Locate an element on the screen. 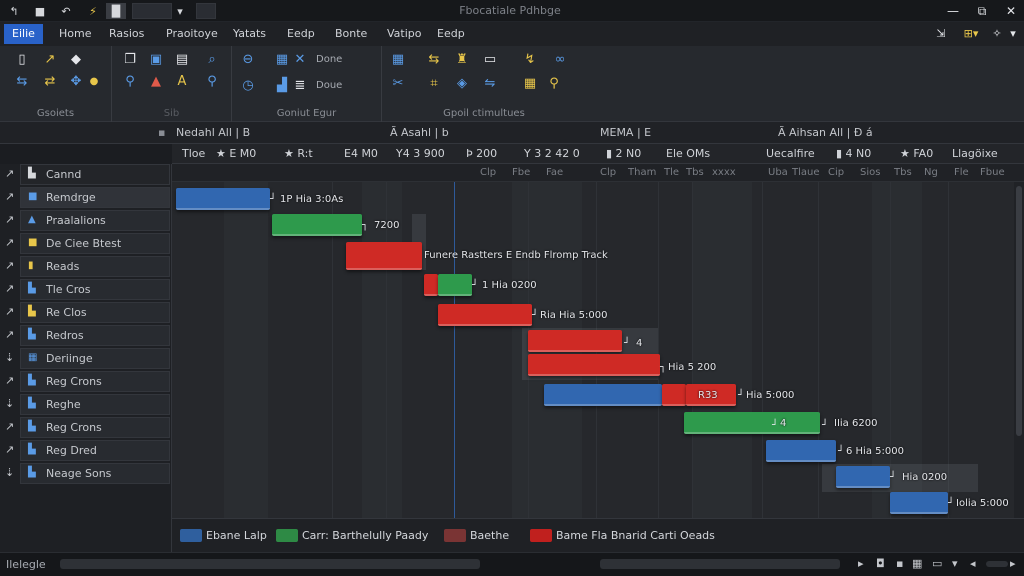  layout-icon: ⊞▾ is located at coordinates (971, 34).